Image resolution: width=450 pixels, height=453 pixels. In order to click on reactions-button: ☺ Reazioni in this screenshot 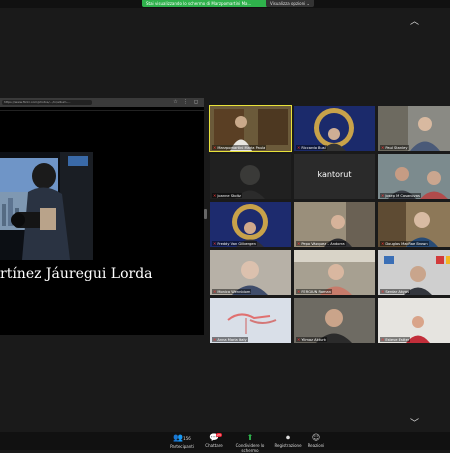, I will do `click(316, 440)`.